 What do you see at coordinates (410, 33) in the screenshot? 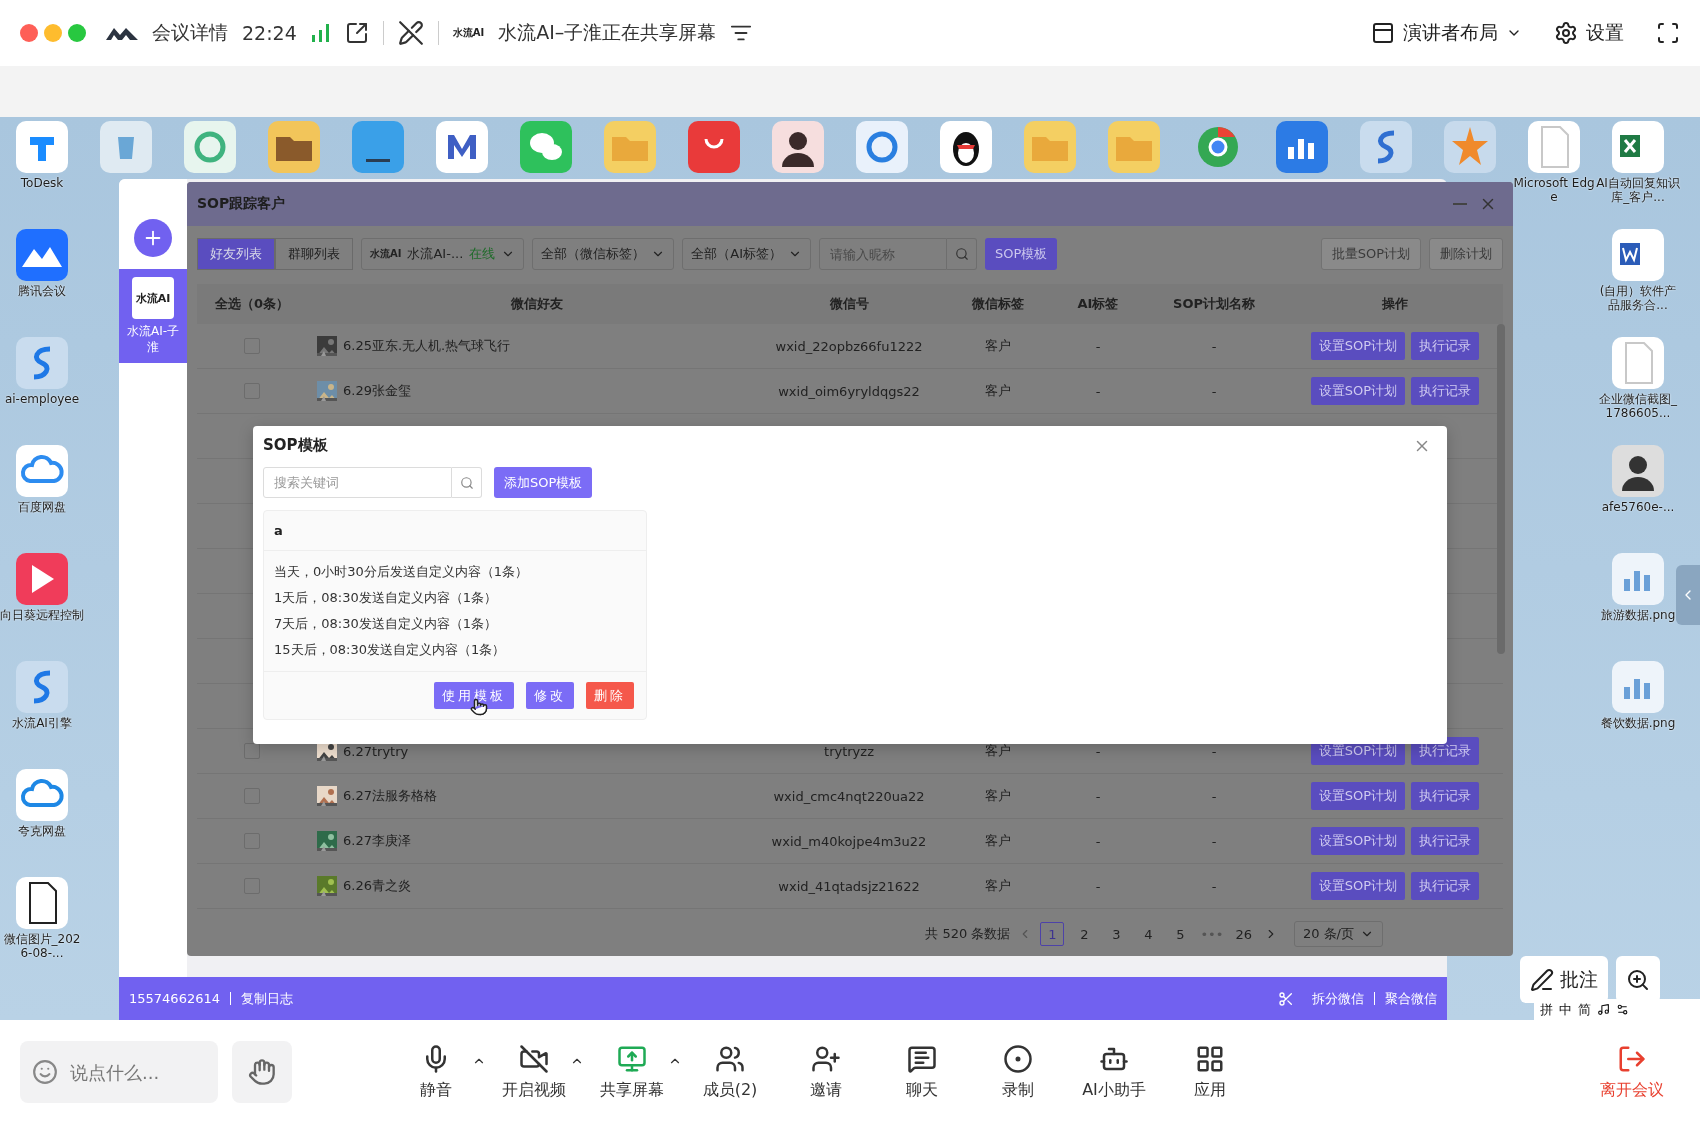
I see `pen-off-icon` at bounding box center [410, 33].